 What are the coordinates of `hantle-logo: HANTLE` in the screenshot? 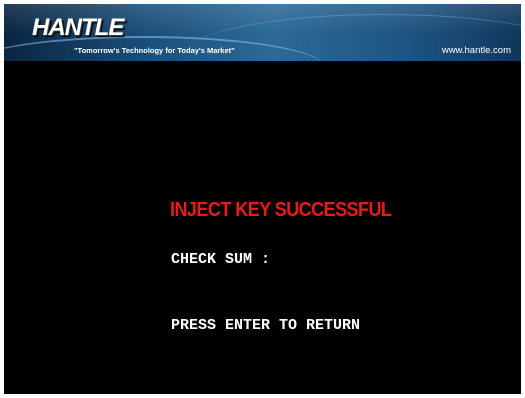 It's located at (78, 28).